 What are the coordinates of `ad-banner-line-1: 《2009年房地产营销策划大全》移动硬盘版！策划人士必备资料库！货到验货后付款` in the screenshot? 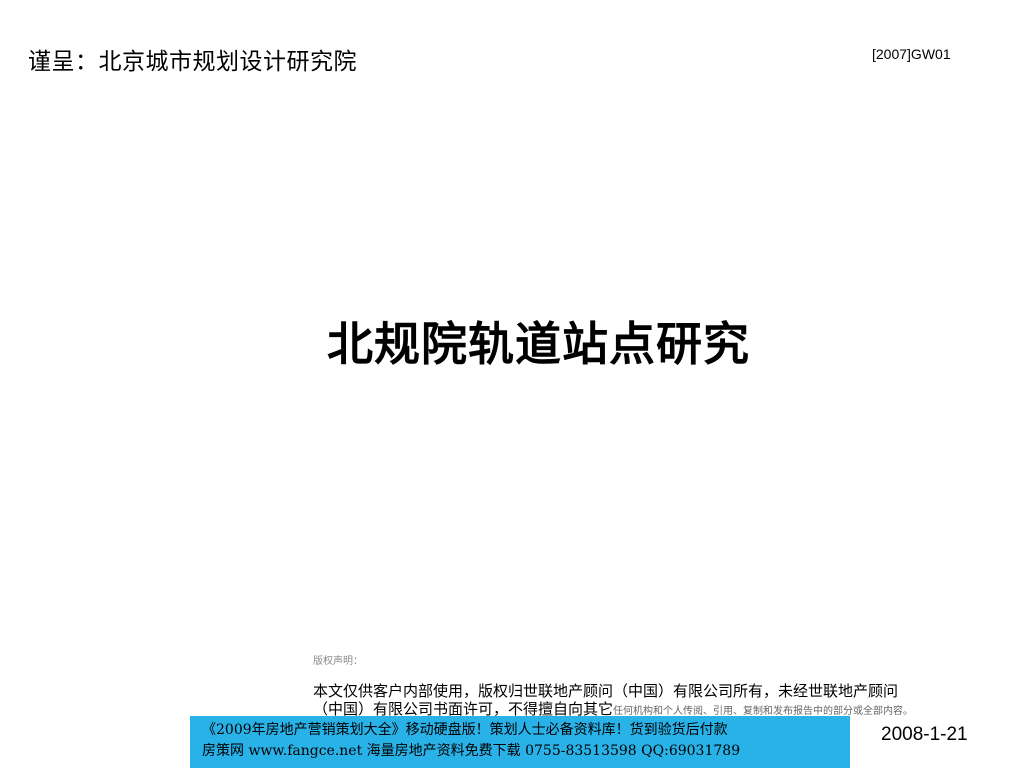 It's located at (465, 730).